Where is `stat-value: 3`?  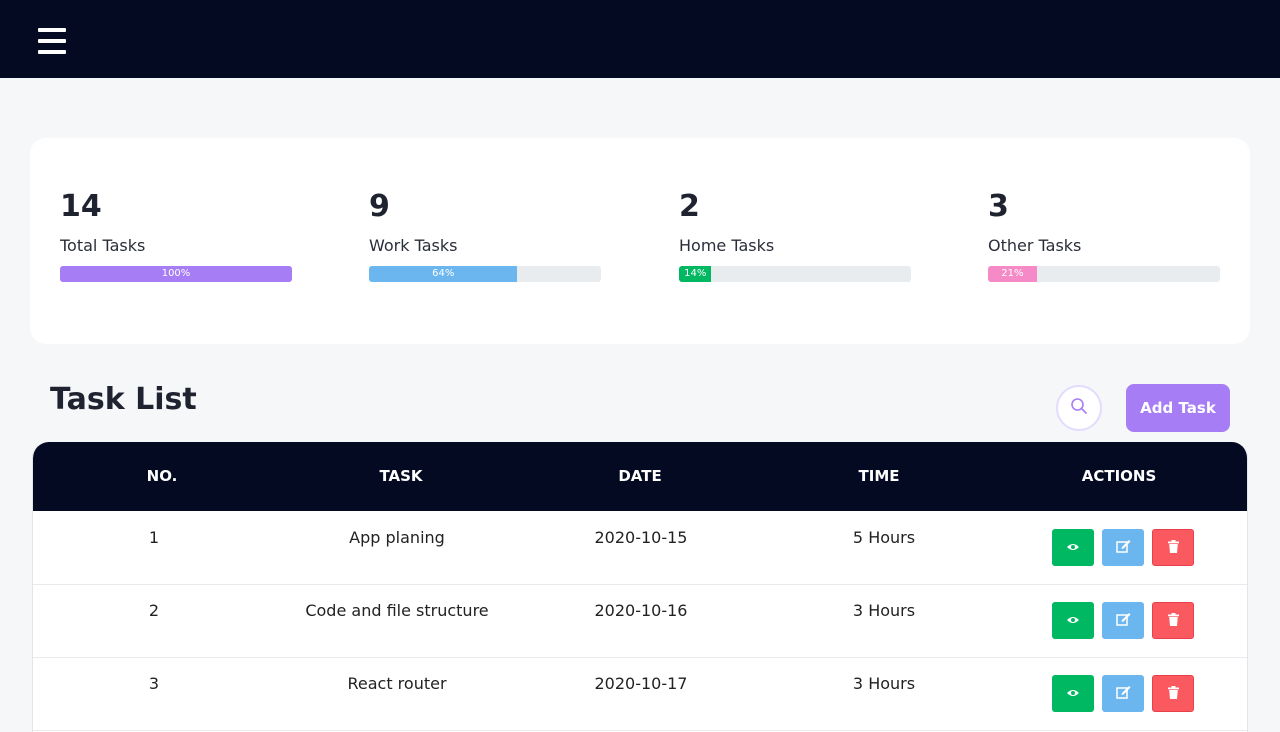
stat-value: 3 is located at coordinates (998, 206).